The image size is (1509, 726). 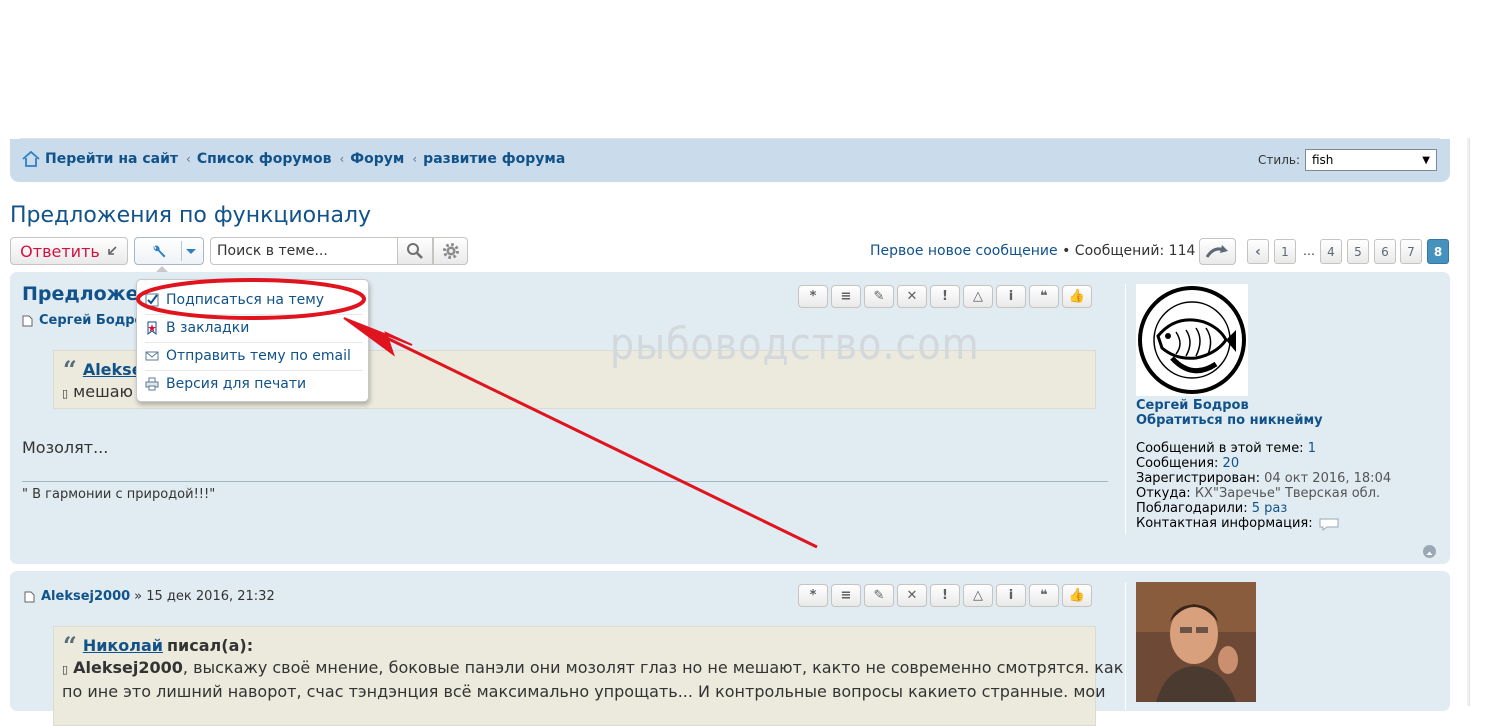 What do you see at coordinates (1323, 160) in the screenshot?
I see `style-select-value: fish` at bounding box center [1323, 160].